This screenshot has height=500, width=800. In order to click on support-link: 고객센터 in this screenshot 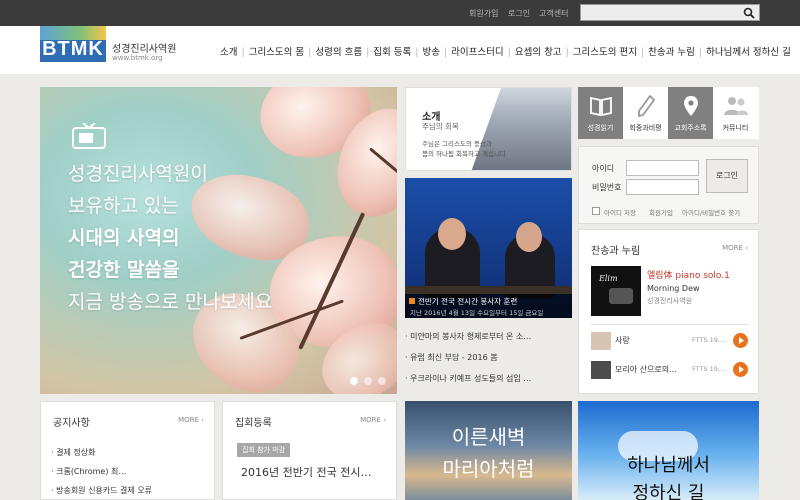, I will do `click(553, 13)`.